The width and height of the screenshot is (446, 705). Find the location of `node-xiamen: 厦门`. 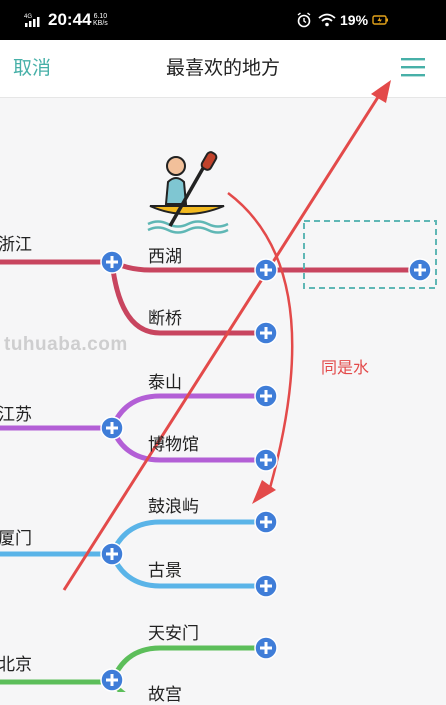

node-xiamen: 厦门 is located at coordinates (16, 536).